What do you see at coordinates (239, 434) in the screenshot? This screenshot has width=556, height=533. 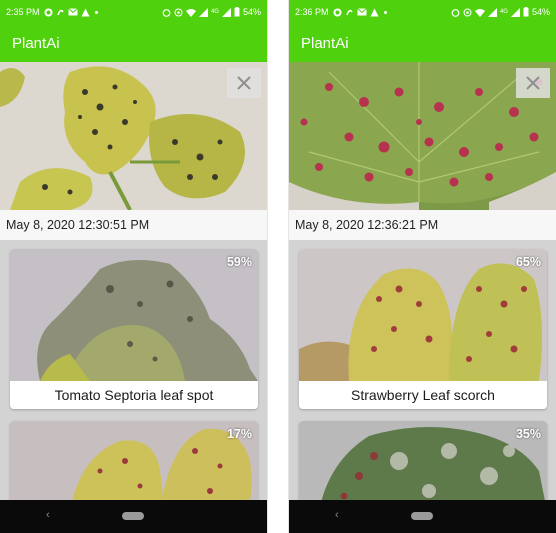 I see `confidence-percent: 17%` at bounding box center [239, 434].